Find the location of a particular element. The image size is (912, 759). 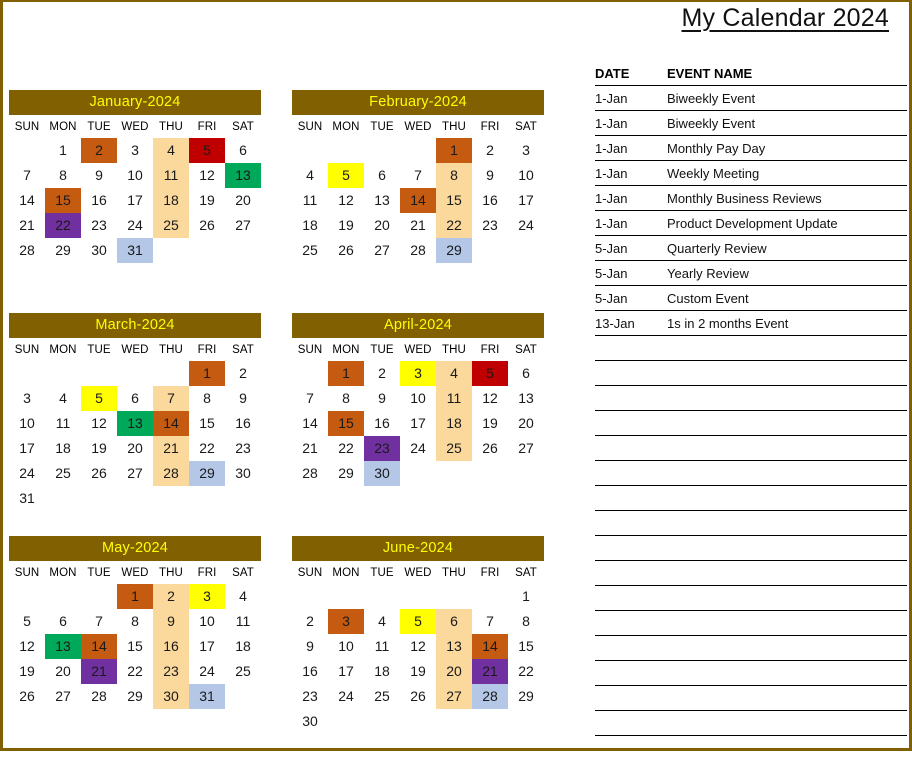

event-row: 5-Jan Quarterly Review is located at coordinates (751, 248).